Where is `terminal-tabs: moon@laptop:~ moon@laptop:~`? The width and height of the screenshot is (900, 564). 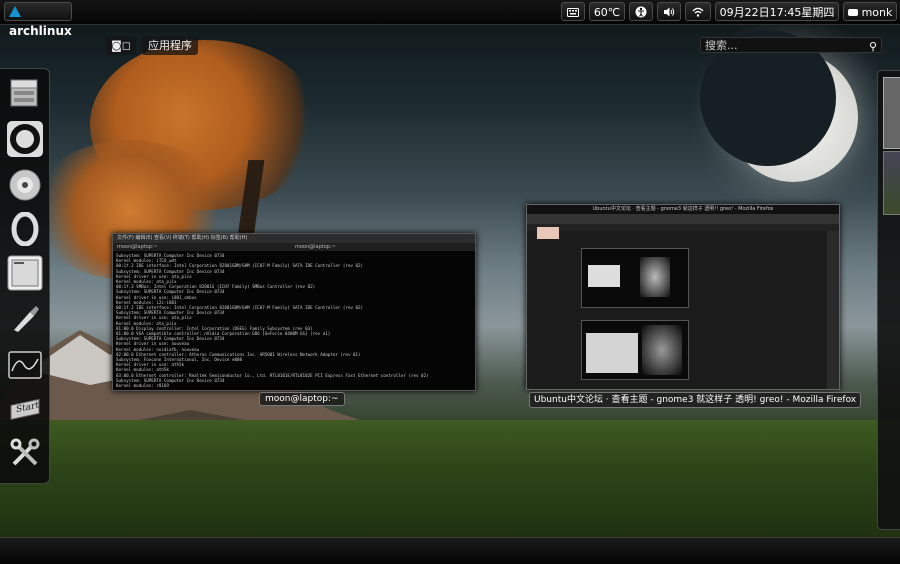
terminal-tabs: moon@laptop:~ moon@laptop:~ is located at coordinates (294, 247).